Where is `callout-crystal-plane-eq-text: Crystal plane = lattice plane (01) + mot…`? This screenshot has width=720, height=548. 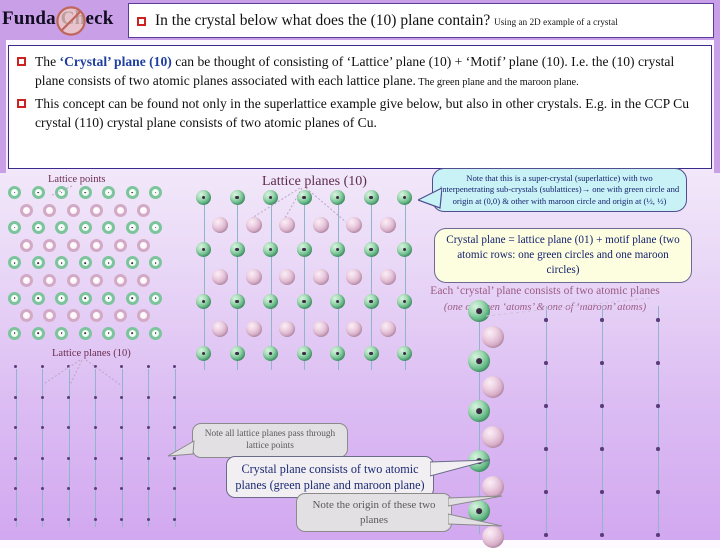
callout-crystal-plane-eq-text: Crystal plane = lattice plane (01) + mot… is located at coordinates (563, 255).